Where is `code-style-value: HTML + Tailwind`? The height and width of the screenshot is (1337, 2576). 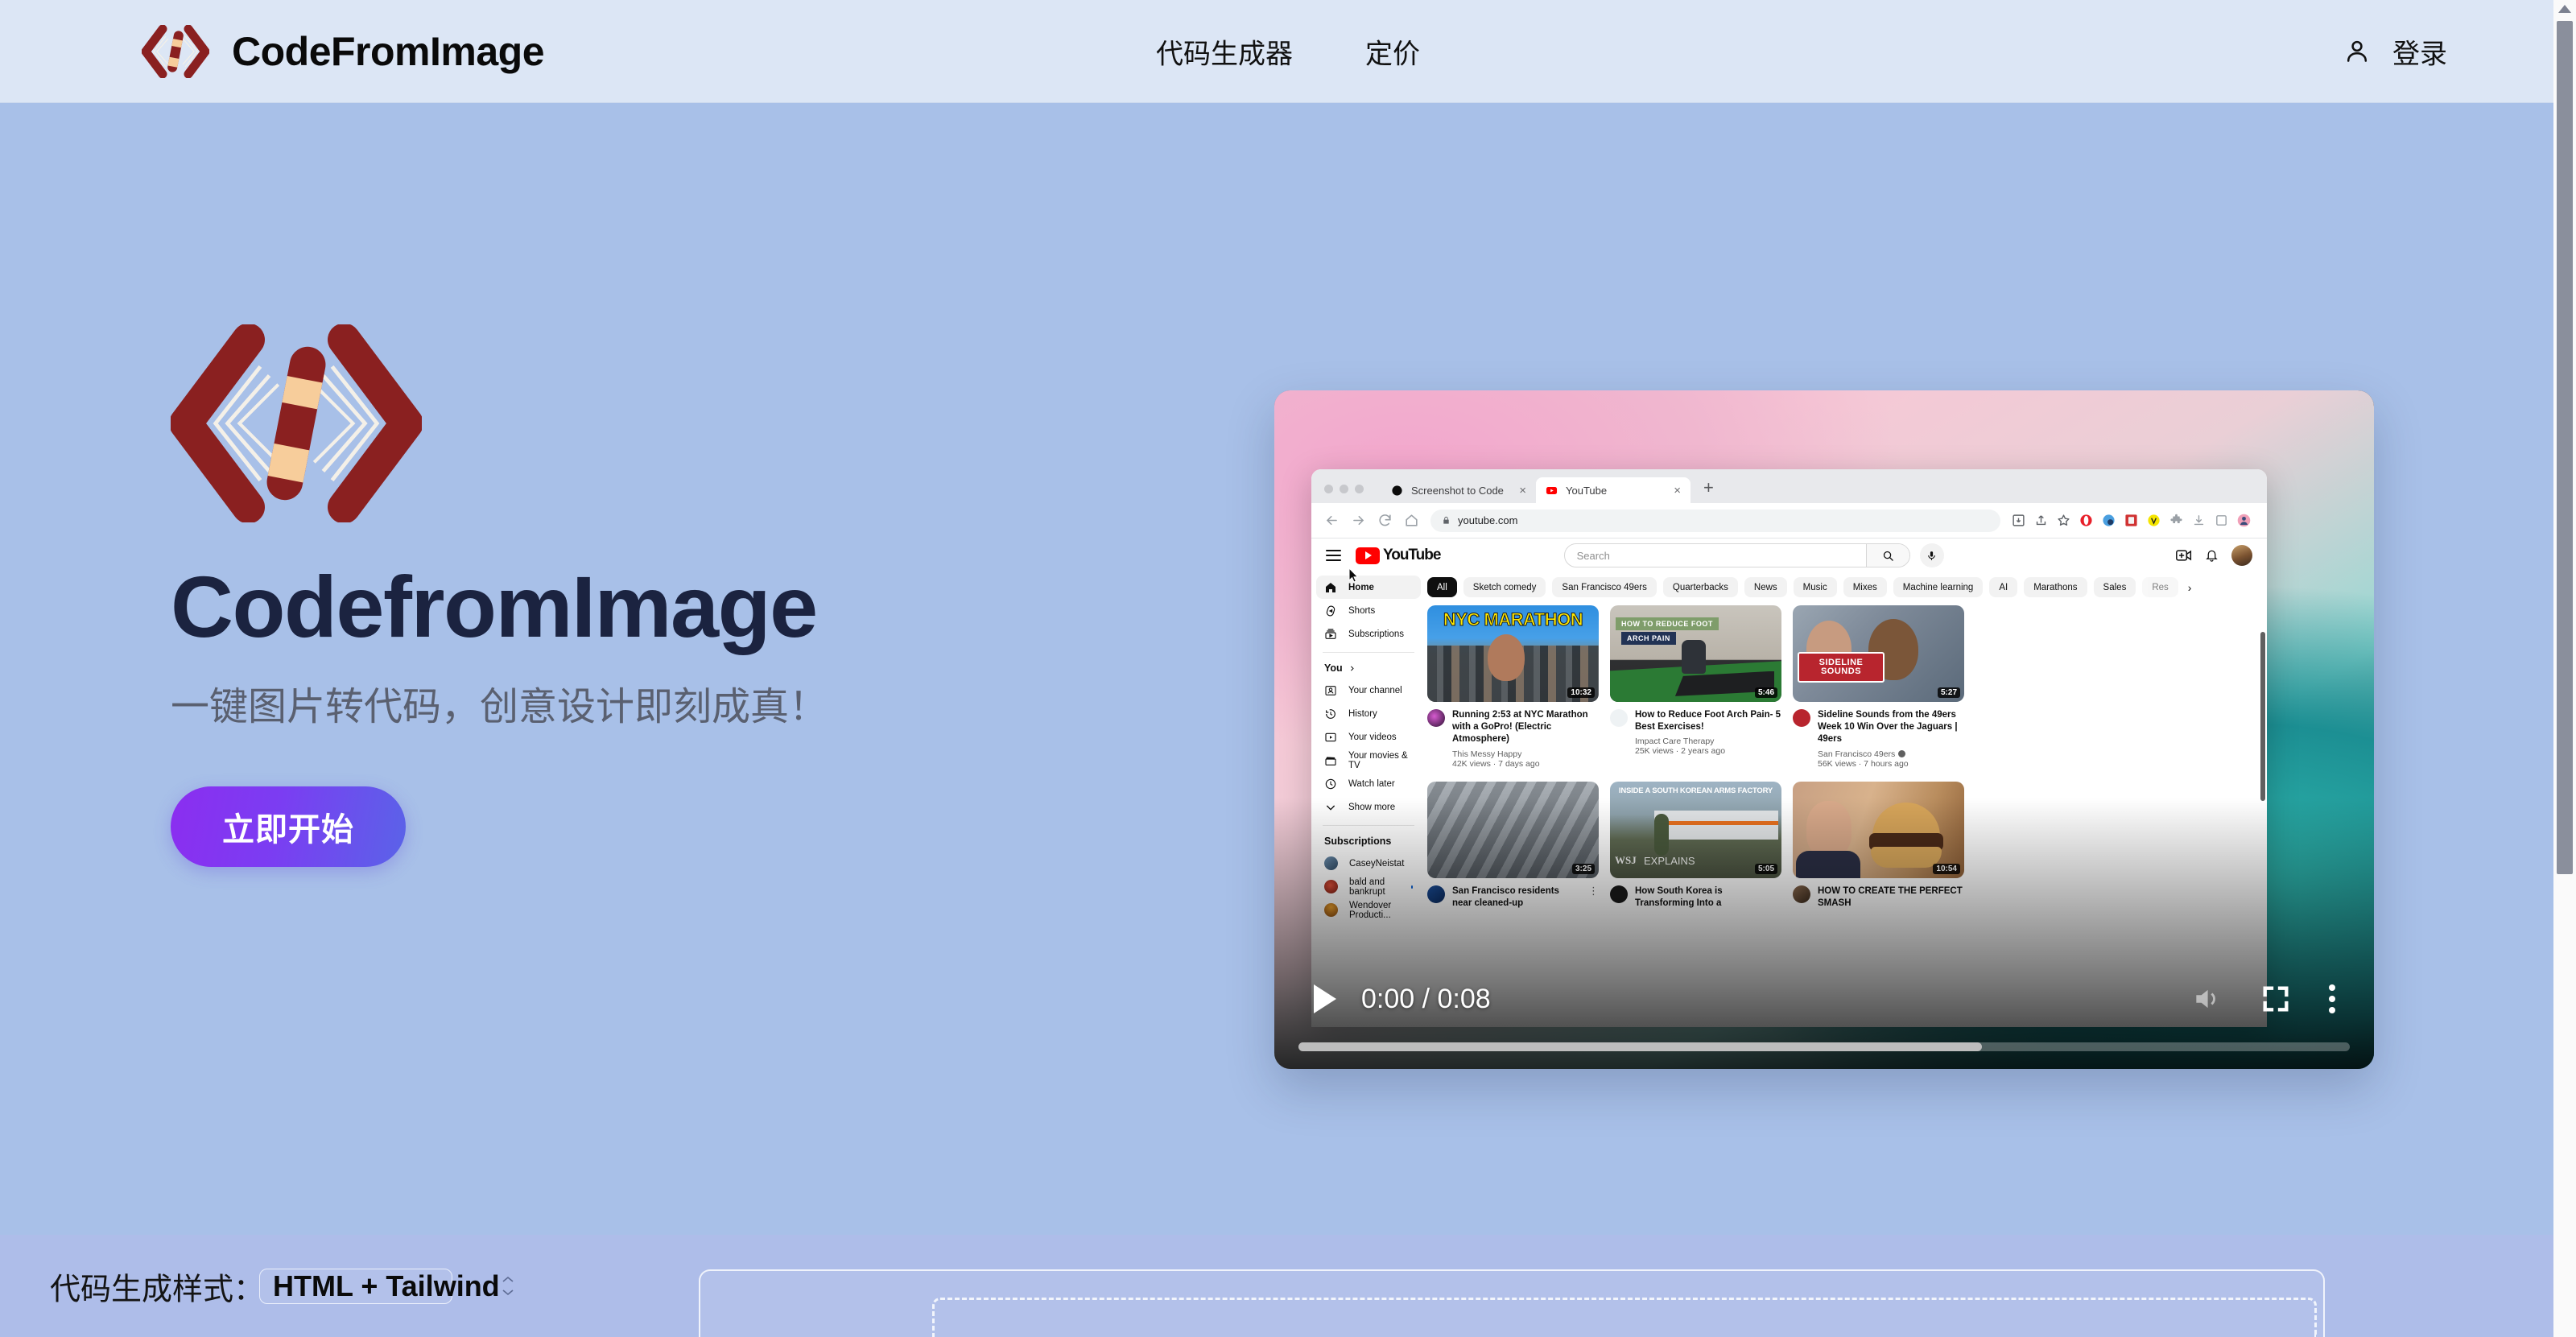 code-style-value: HTML + Tailwind is located at coordinates (386, 1285).